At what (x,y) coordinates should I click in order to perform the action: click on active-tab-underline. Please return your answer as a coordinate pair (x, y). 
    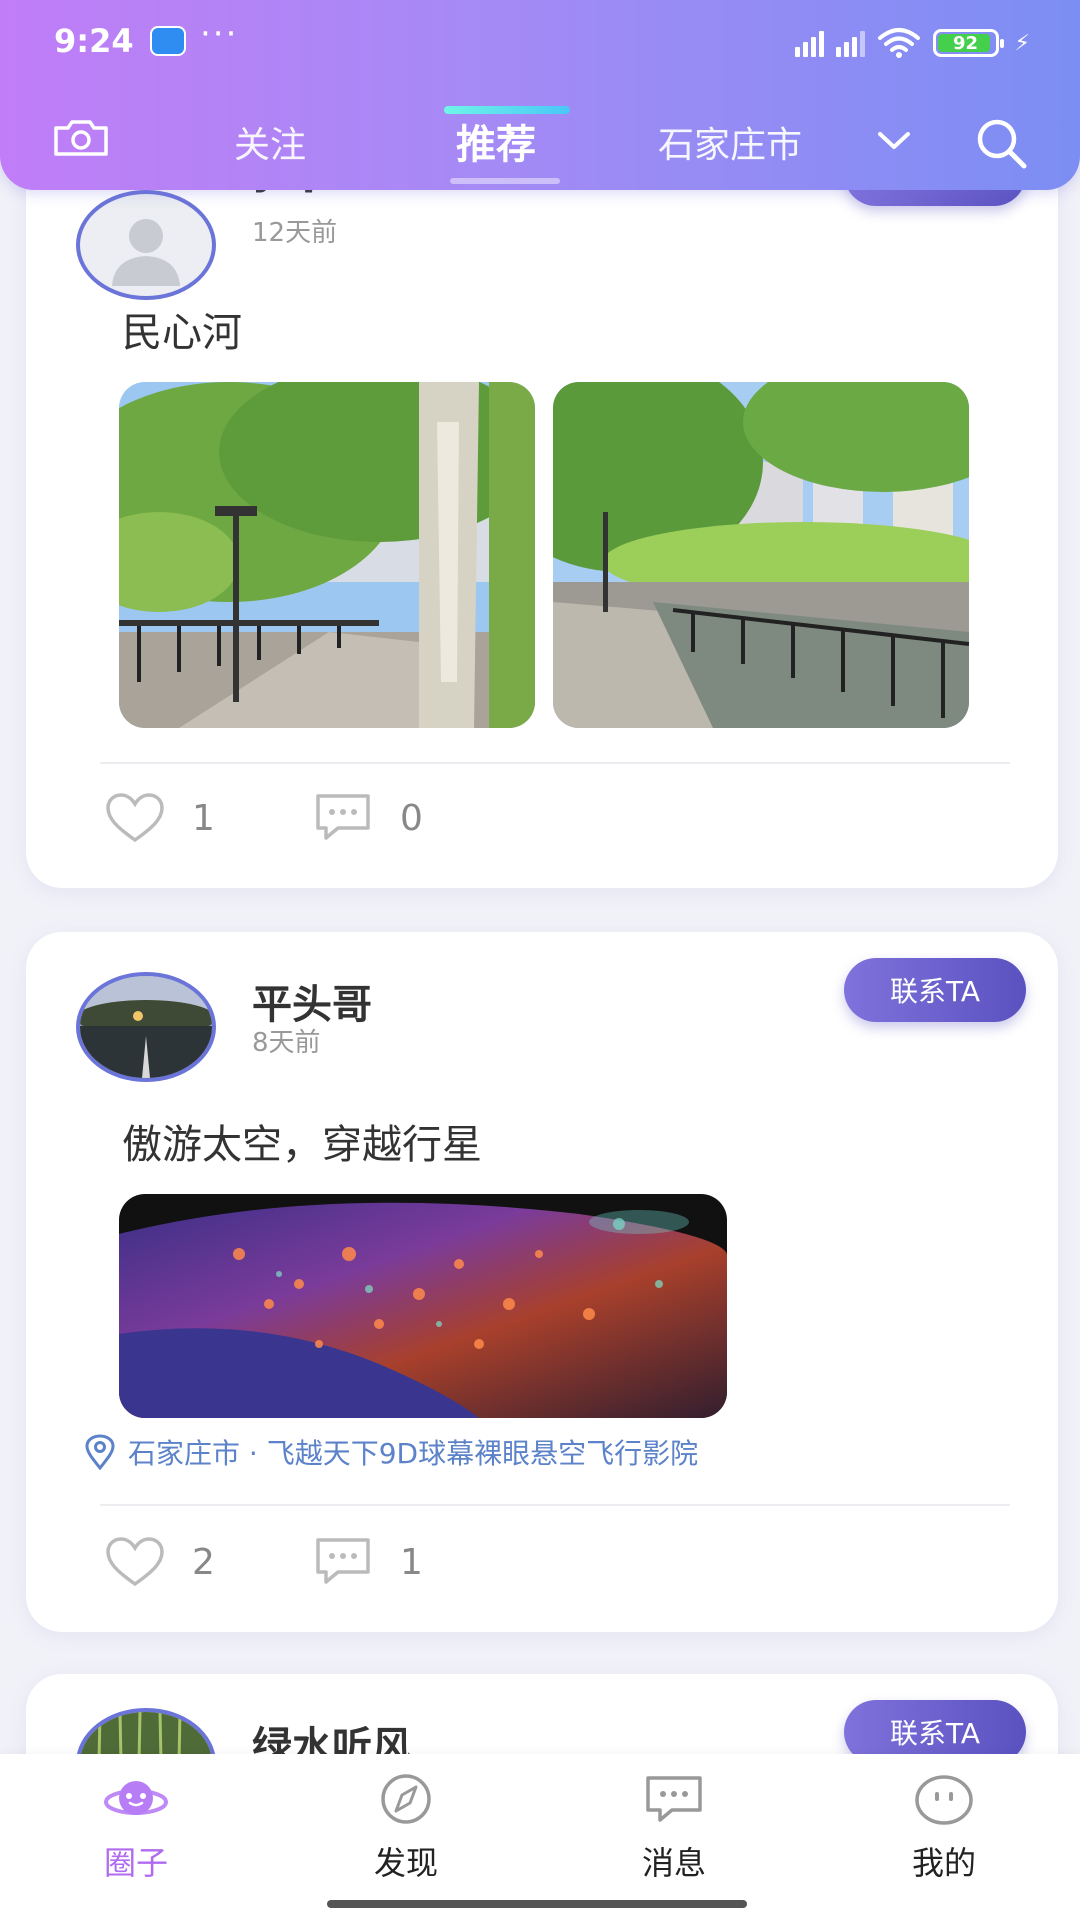
    Looking at the image, I should click on (505, 181).